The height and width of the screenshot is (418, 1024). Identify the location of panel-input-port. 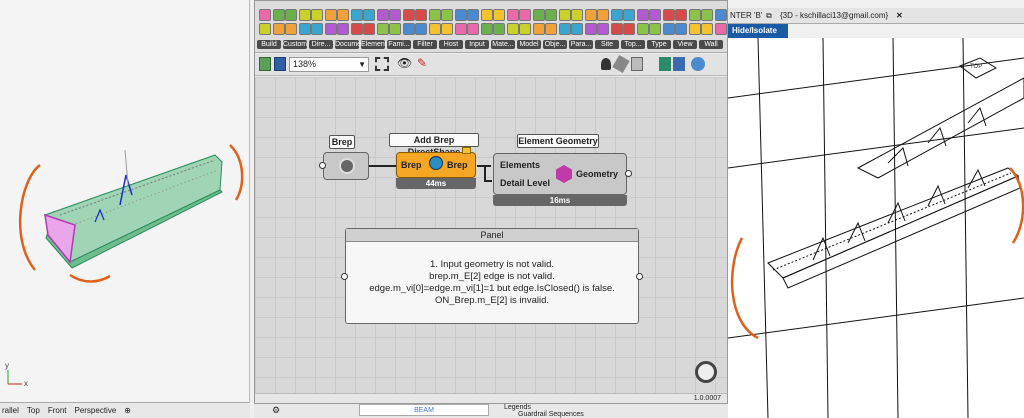
(344, 276).